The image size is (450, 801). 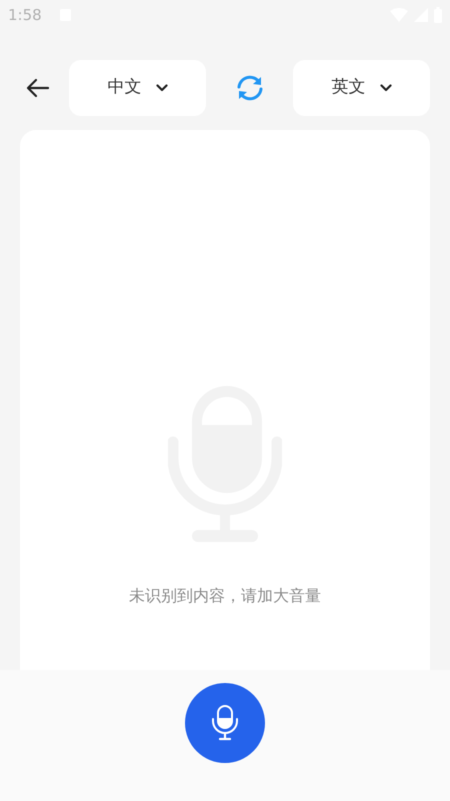 I want to click on status-time: 1:58, so click(x=25, y=15).